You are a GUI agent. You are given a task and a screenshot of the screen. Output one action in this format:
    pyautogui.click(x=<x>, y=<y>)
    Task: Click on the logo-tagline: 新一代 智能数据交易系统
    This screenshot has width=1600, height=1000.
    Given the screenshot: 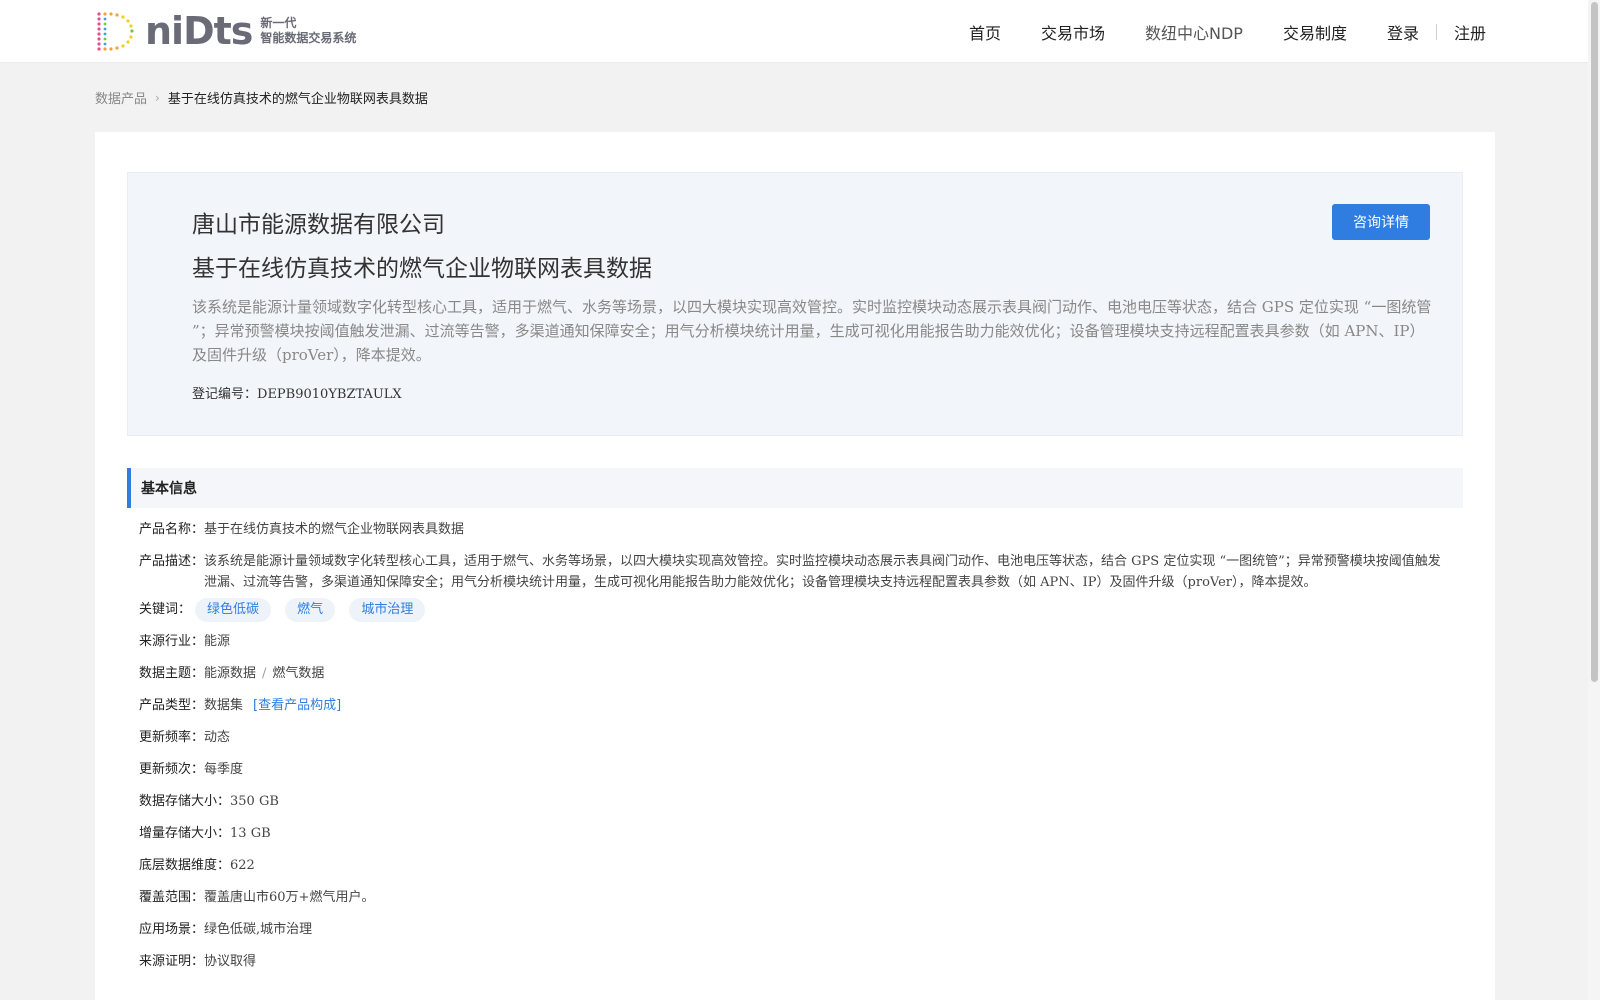 What is the action you would take?
    pyautogui.click(x=308, y=31)
    